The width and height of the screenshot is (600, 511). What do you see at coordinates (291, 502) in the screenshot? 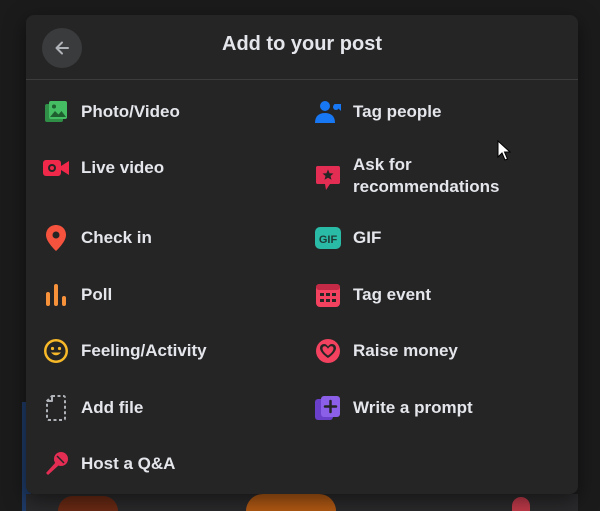
I see `background-image-center` at bounding box center [291, 502].